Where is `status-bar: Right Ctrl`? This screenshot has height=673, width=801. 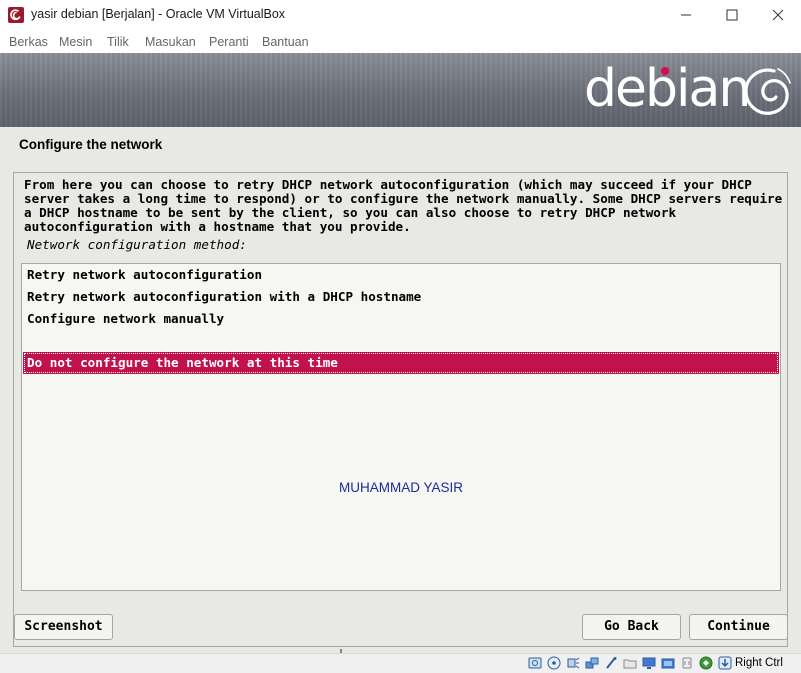
status-bar: Right Ctrl is located at coordinates (400, 663).